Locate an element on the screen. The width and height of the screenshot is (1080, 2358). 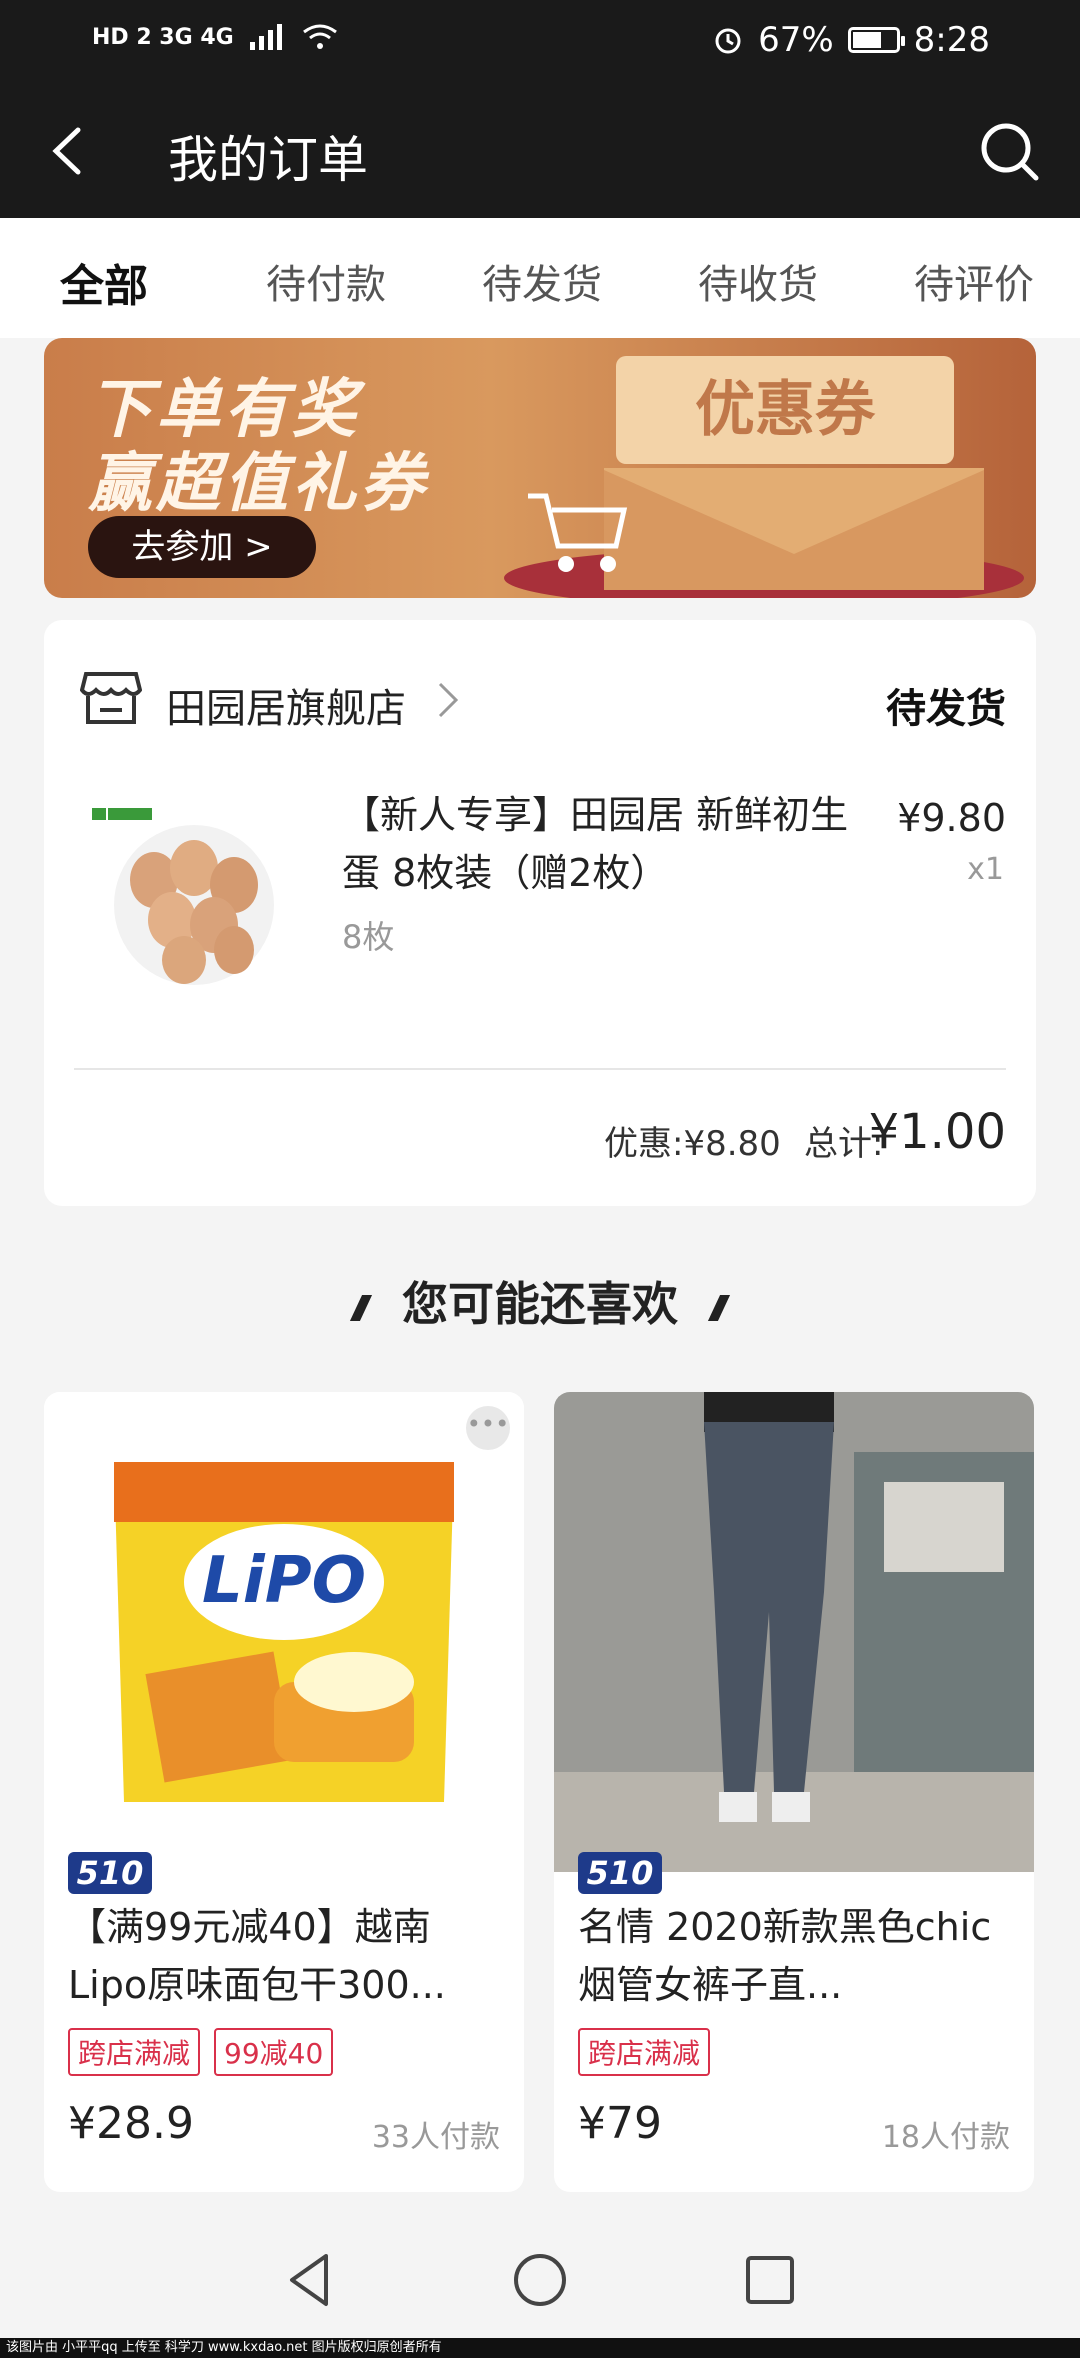
status-right: 67% 8:28 is located at coordinates (851, 40).